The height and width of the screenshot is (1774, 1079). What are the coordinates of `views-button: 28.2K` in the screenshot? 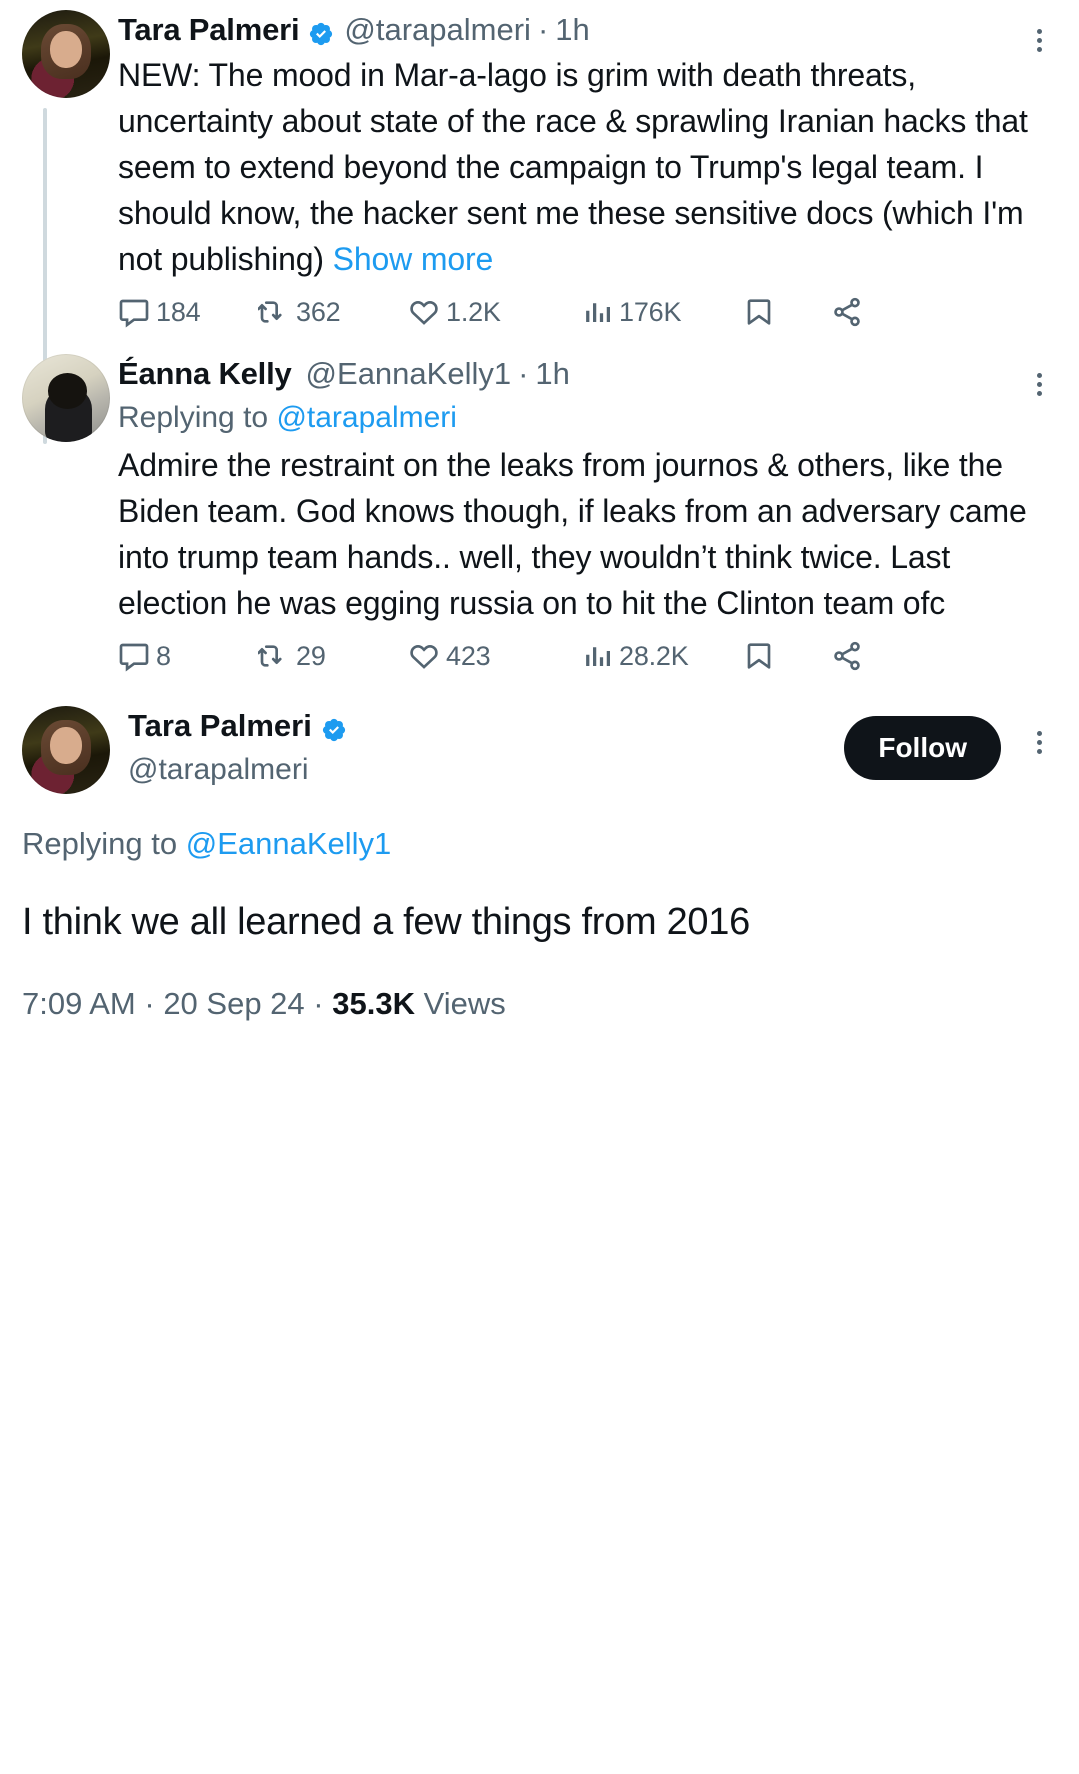 It's located at (663, 656).